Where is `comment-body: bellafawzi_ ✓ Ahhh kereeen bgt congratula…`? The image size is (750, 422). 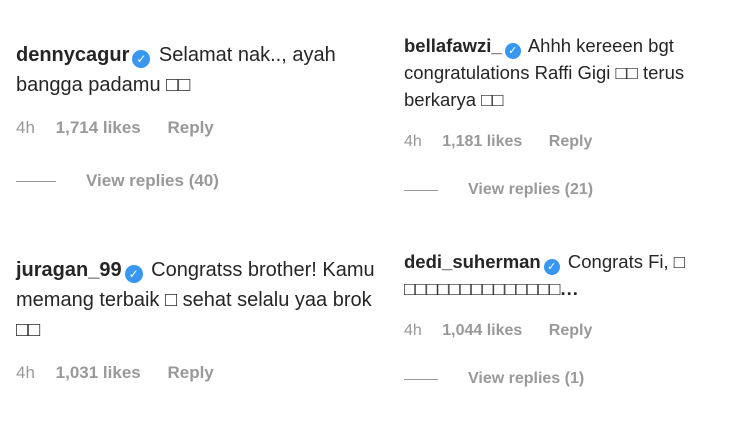 comment-body: bellafawzi_ ✓ Ahhh kereeen bgt congratula… is located at coordinates (574, 72).